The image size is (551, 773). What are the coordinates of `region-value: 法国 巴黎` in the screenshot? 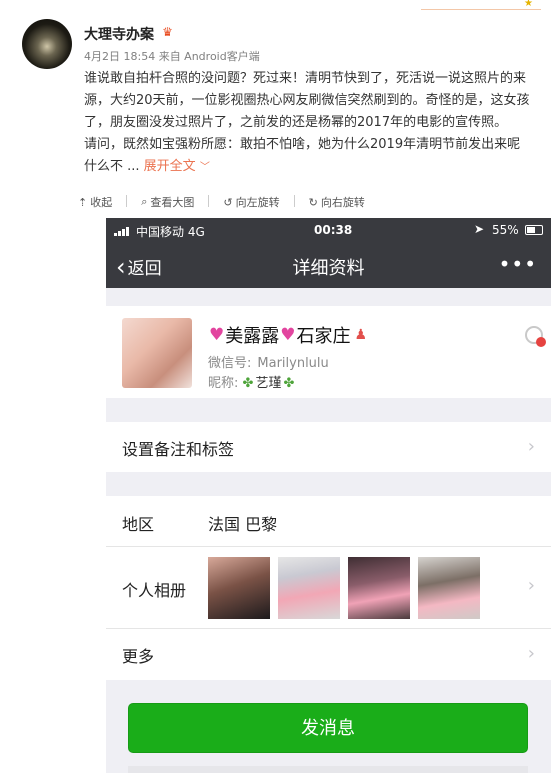 It's located at (243, 524).